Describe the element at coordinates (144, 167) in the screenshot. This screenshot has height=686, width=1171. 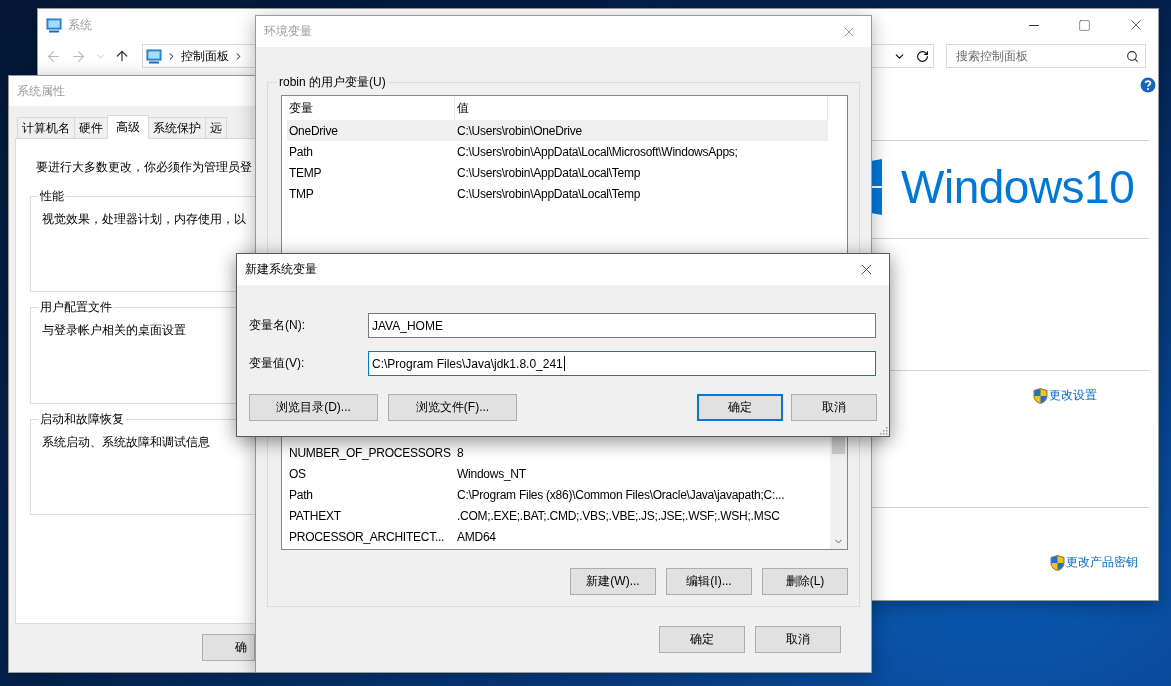
I see `admin-notice: 要进行大多数更改，你必须作为管理员登` at that location.